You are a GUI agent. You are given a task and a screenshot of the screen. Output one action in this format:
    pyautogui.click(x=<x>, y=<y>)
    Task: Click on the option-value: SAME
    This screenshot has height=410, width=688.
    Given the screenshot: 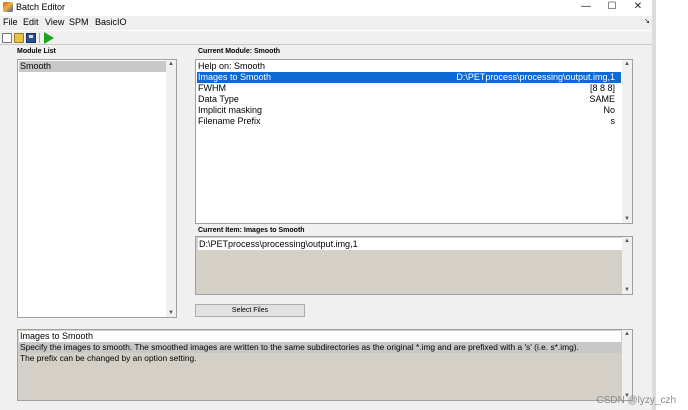 What is the action you would take?
    pyautogui.click(x=602, y=99)
    